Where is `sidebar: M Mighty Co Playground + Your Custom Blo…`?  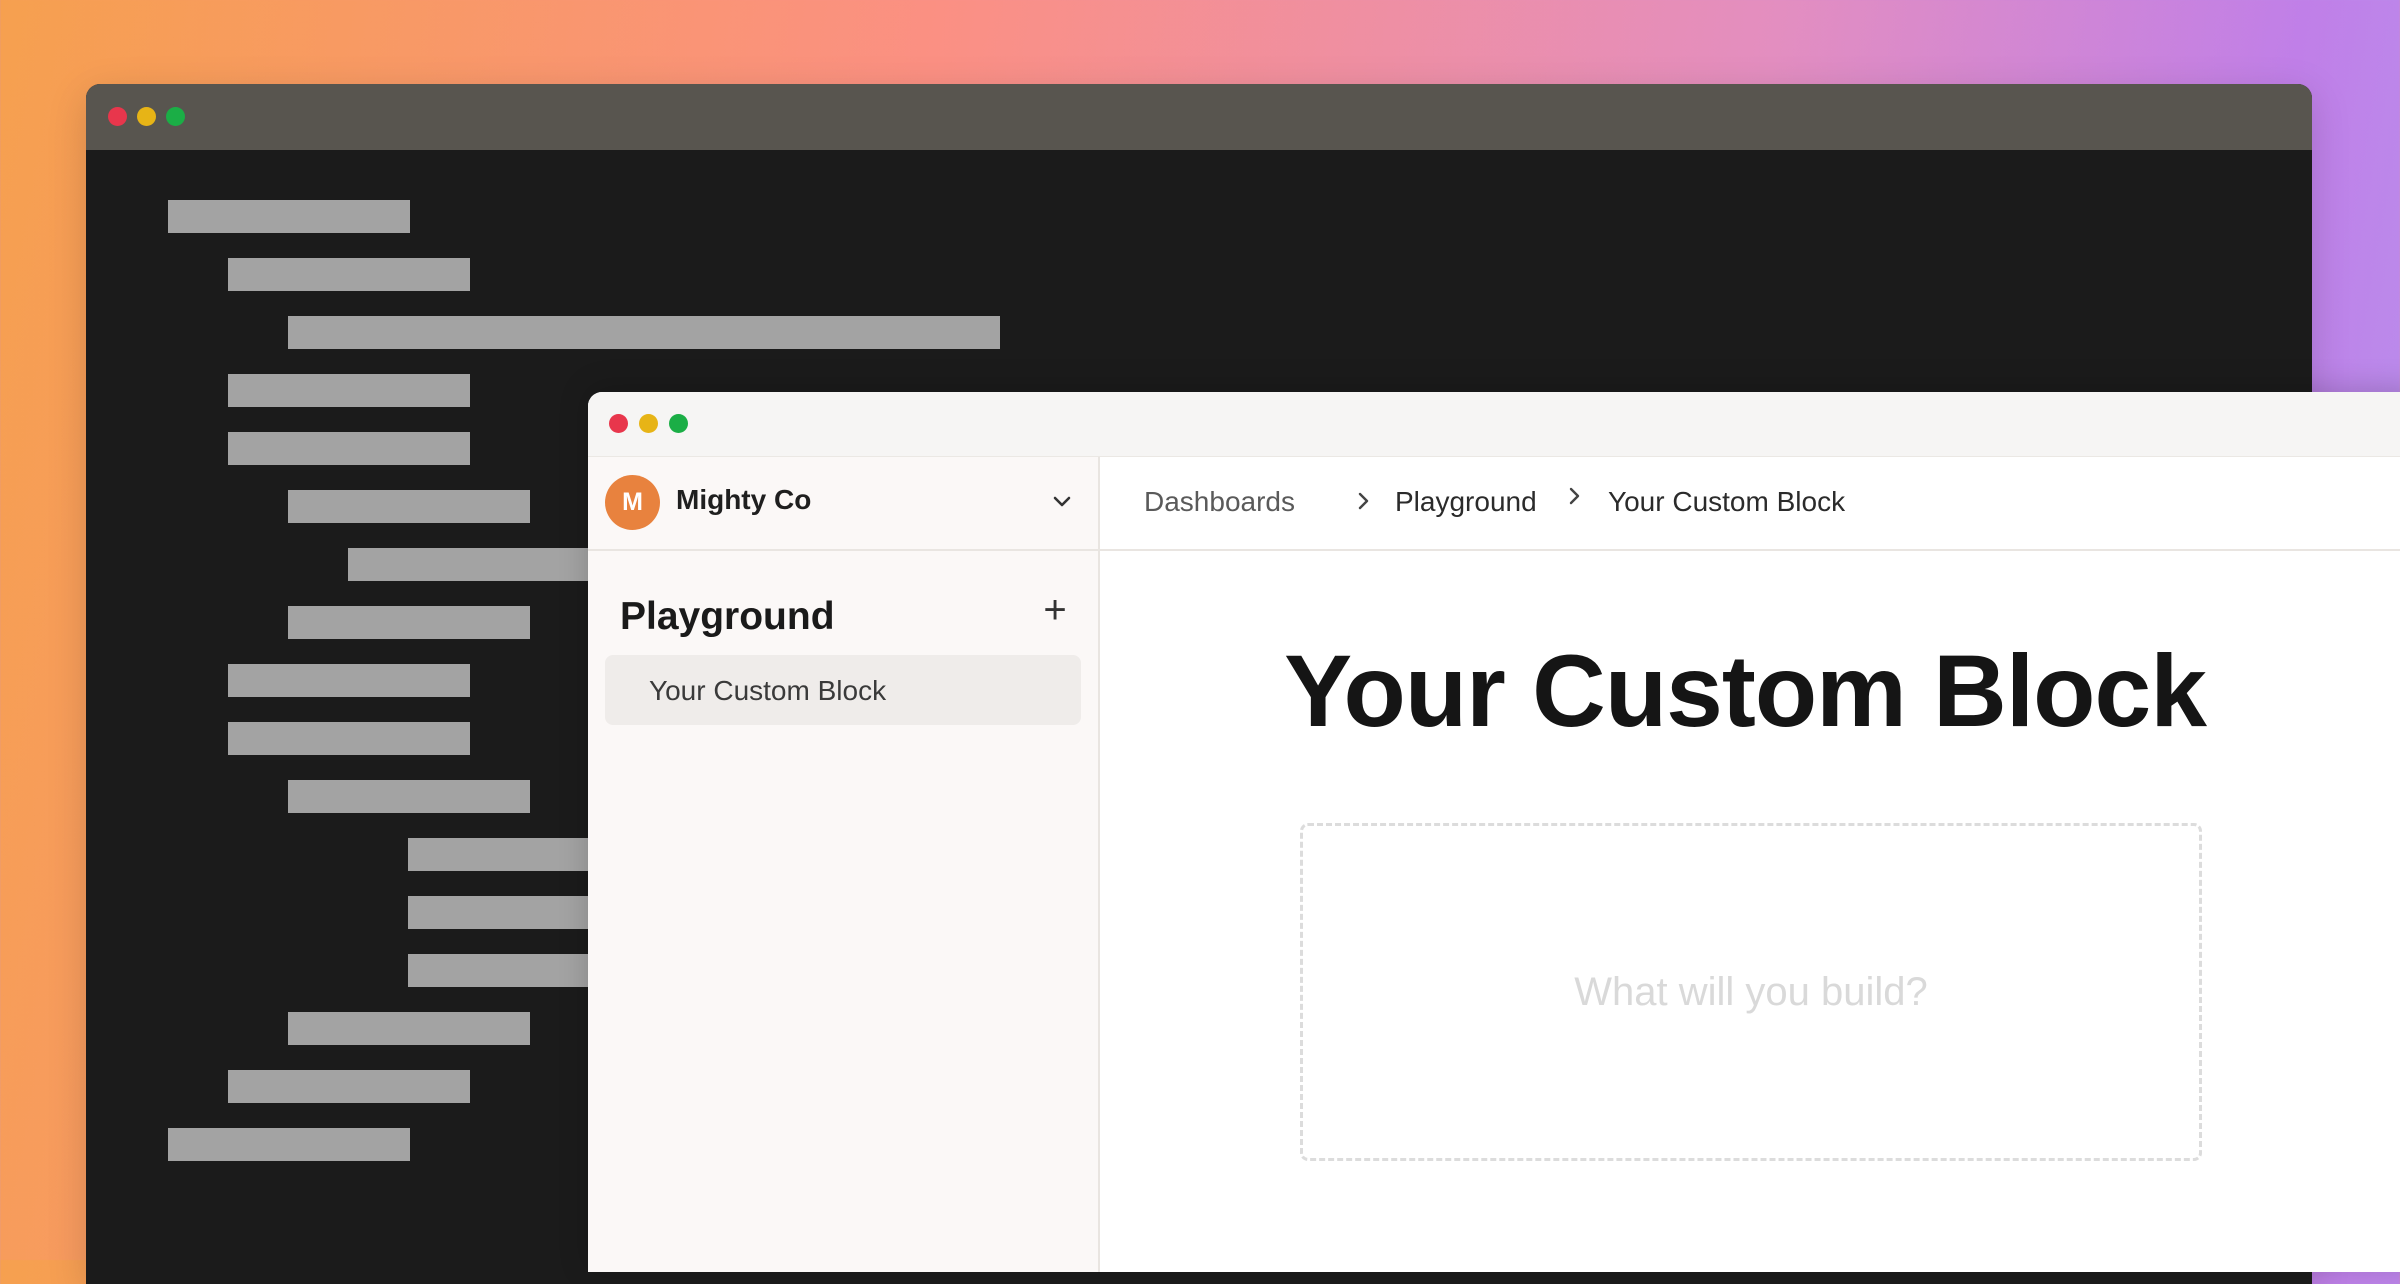
sidebar: M Mighty Co Playground + Your Custom Blo… is located at coordinates (844, 864).